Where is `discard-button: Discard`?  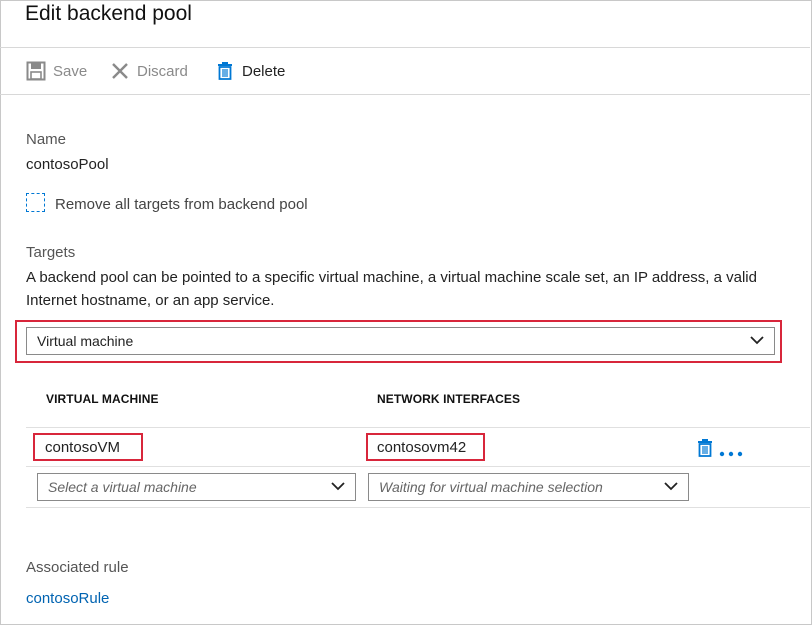
discard-button: Discard is located at coordinates (148, 71).